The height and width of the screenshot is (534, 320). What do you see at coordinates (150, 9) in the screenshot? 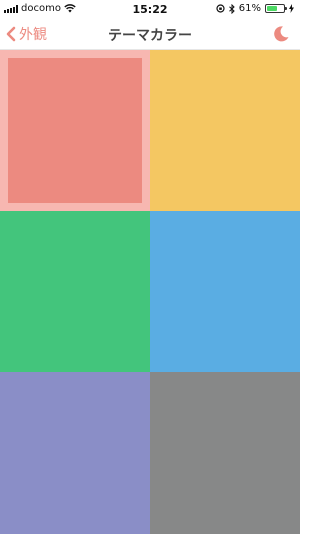
I see `status-bar: docomo 15:22 61%` at bounding box center [150, 9].